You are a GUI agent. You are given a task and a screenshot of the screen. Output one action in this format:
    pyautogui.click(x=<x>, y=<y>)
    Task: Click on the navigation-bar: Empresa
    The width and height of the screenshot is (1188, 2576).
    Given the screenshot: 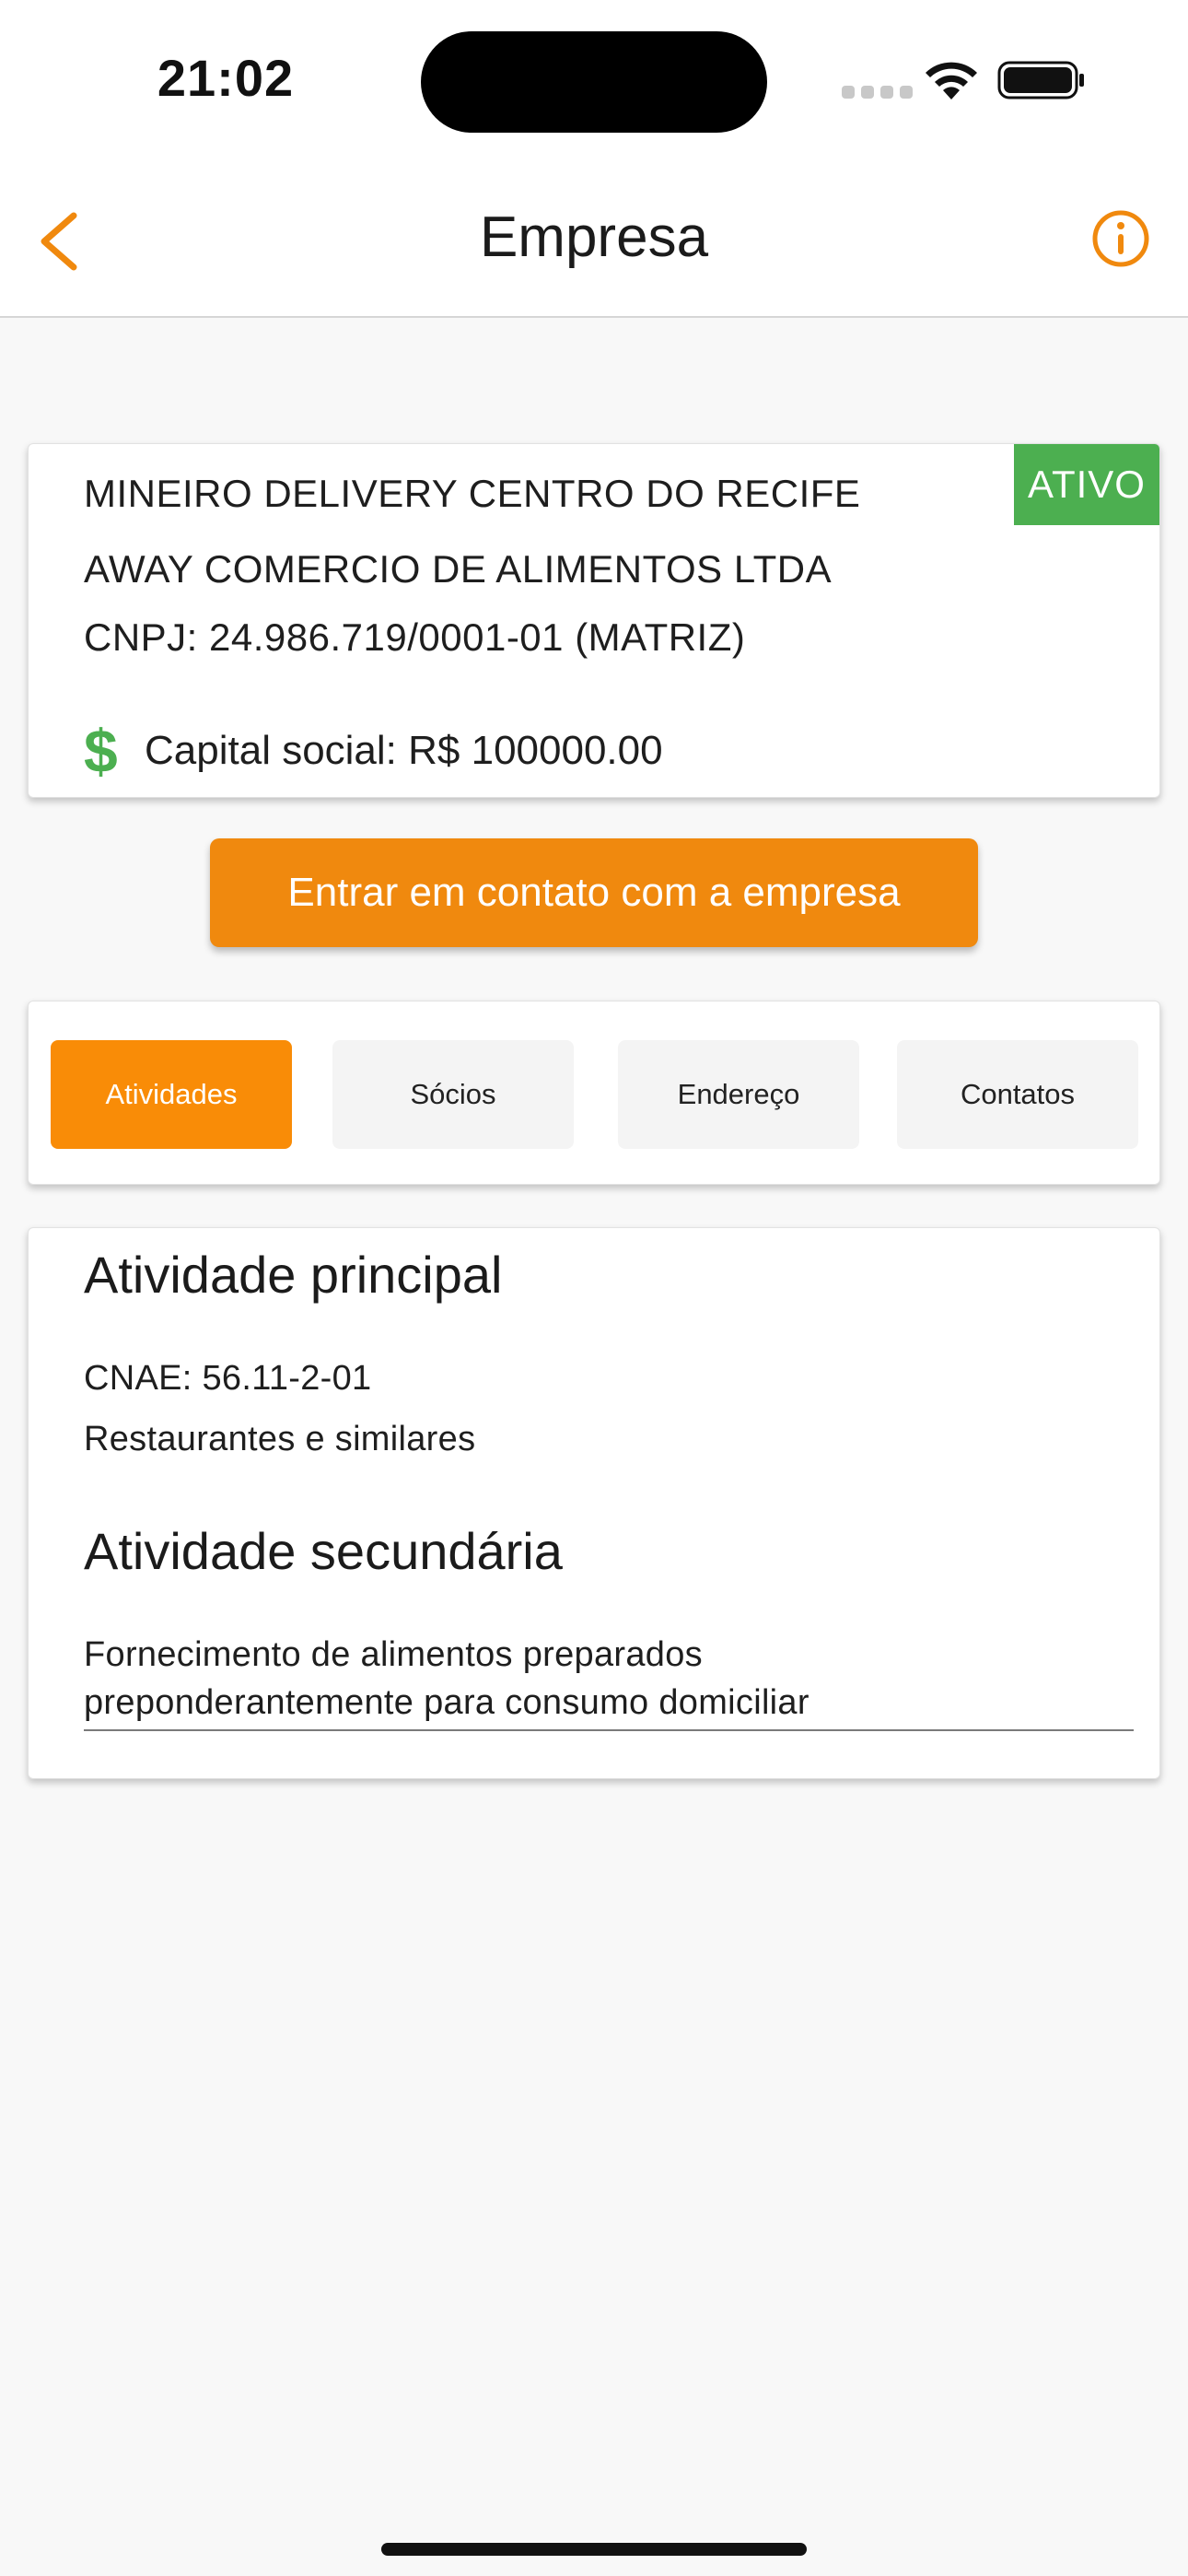 What is the action you would take?
    pyautogui.click(x=594, y=242)
    